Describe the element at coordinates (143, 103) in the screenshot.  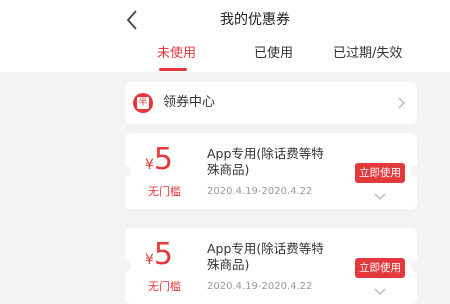
I see `coupon-icon: 半` at that location.